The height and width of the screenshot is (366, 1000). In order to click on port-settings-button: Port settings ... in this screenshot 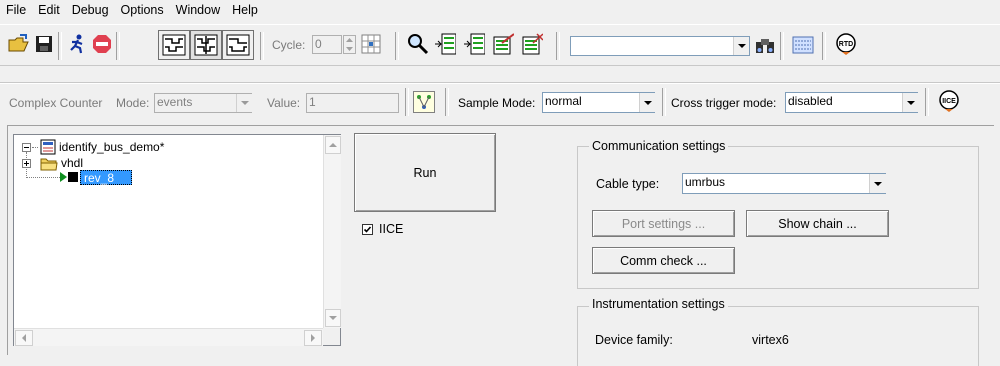, I will do `click(663, 223)`.